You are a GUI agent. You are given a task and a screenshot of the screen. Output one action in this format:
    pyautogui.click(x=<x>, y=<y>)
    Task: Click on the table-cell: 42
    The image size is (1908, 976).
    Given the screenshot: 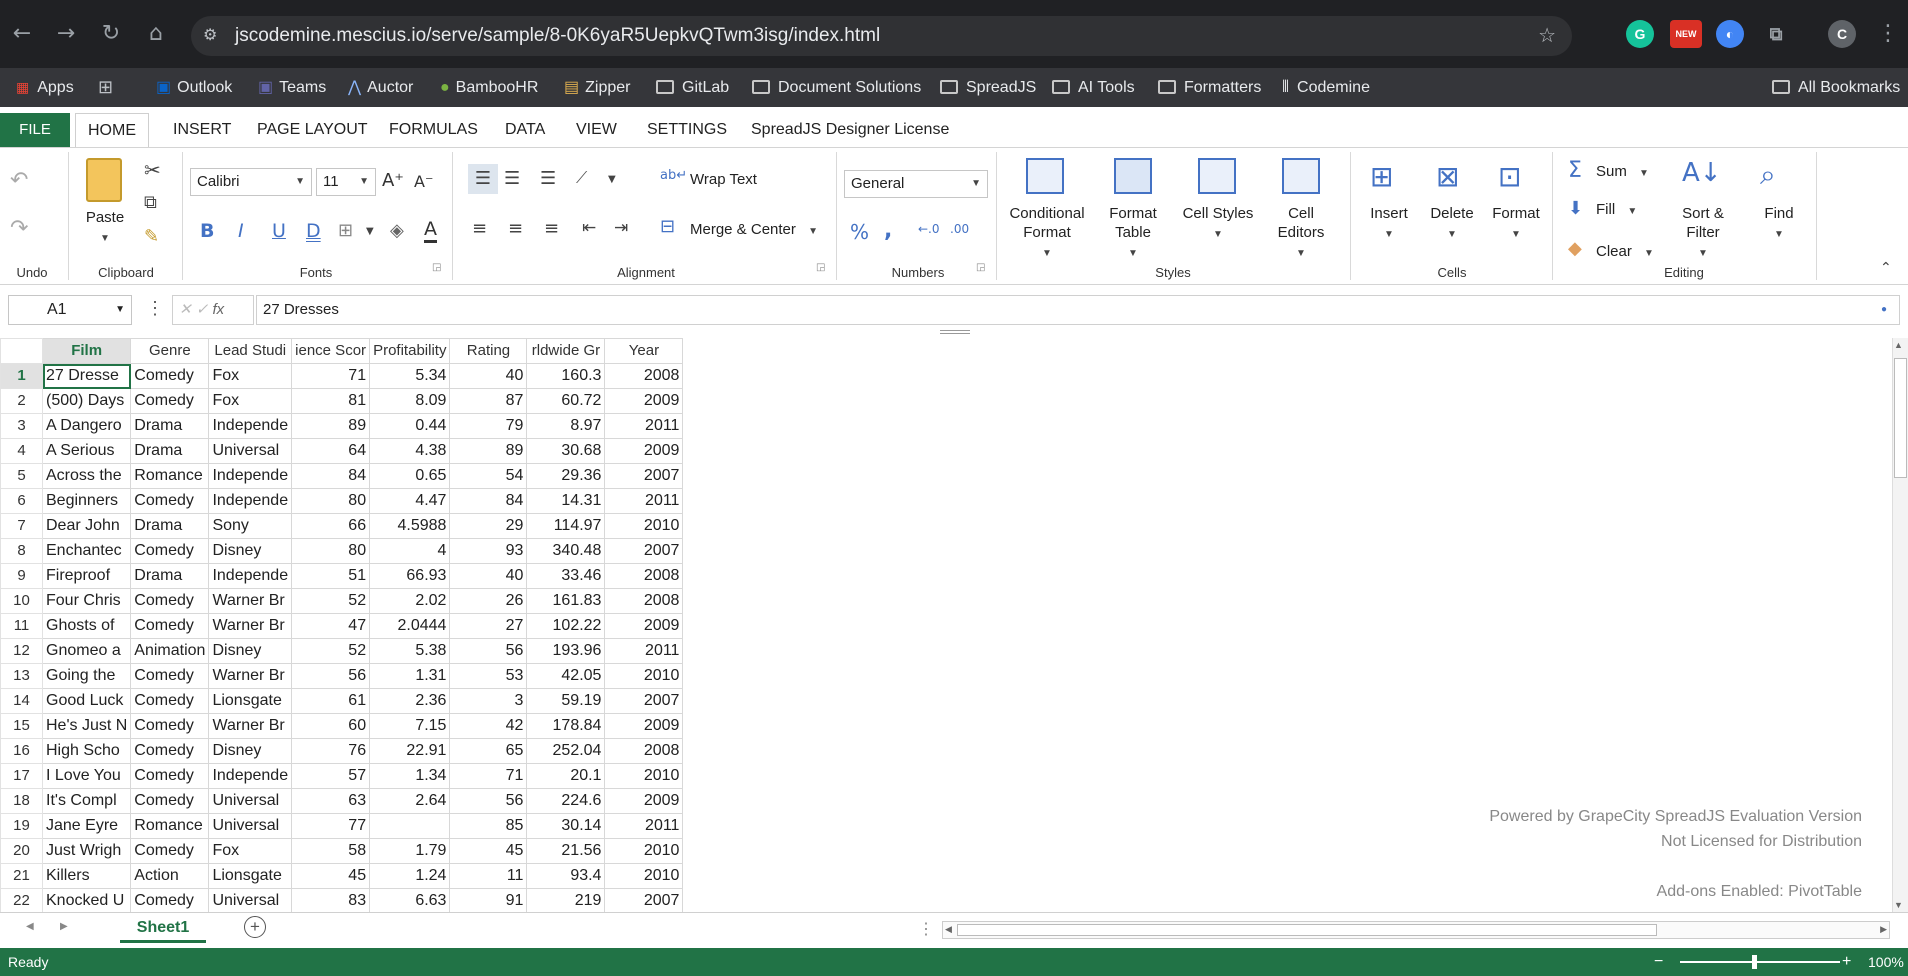 What is the action you would take?
    pyautogui.click(x=488, y=726)
    